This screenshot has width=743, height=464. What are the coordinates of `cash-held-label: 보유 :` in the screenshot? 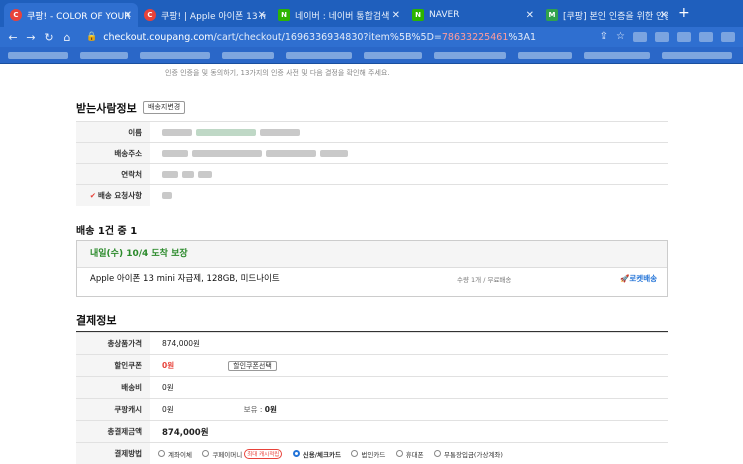 It's located at (253, 409).